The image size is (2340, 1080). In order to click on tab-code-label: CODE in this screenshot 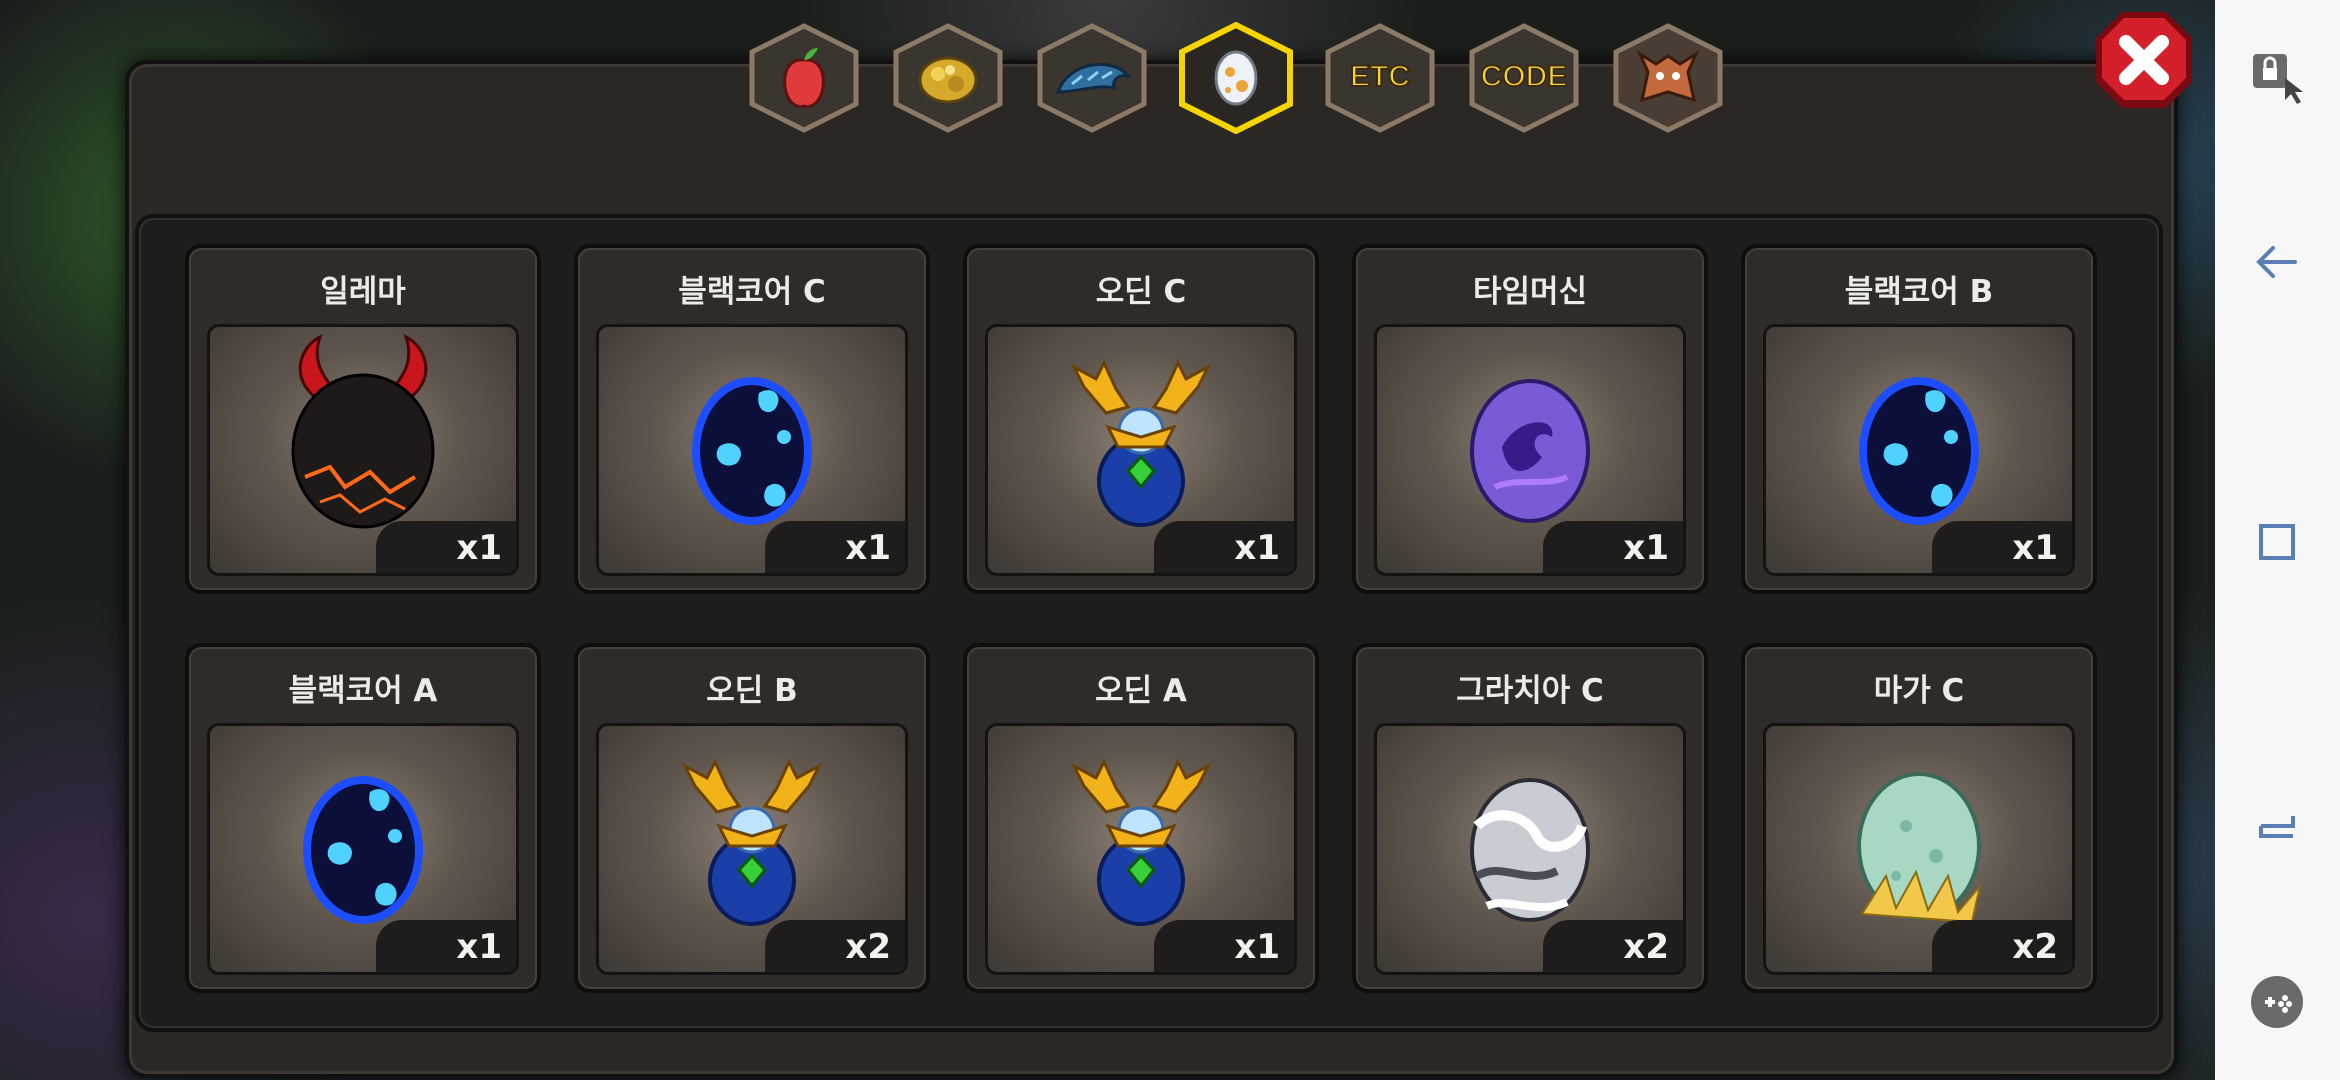, I will do `click(1524, 76)`.